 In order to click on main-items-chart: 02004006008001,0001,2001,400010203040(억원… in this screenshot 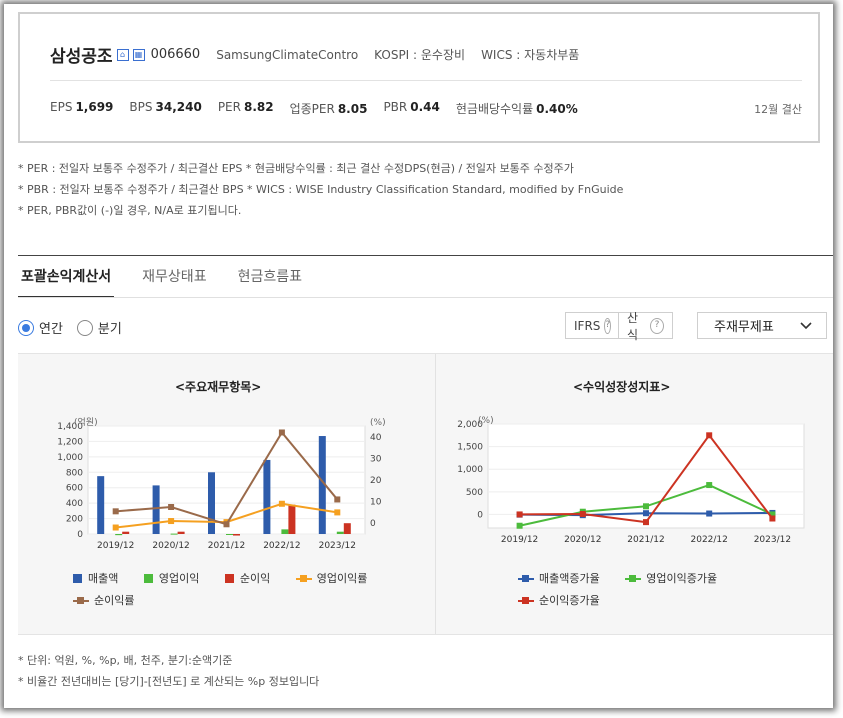, I will do `click(221, 483)`.